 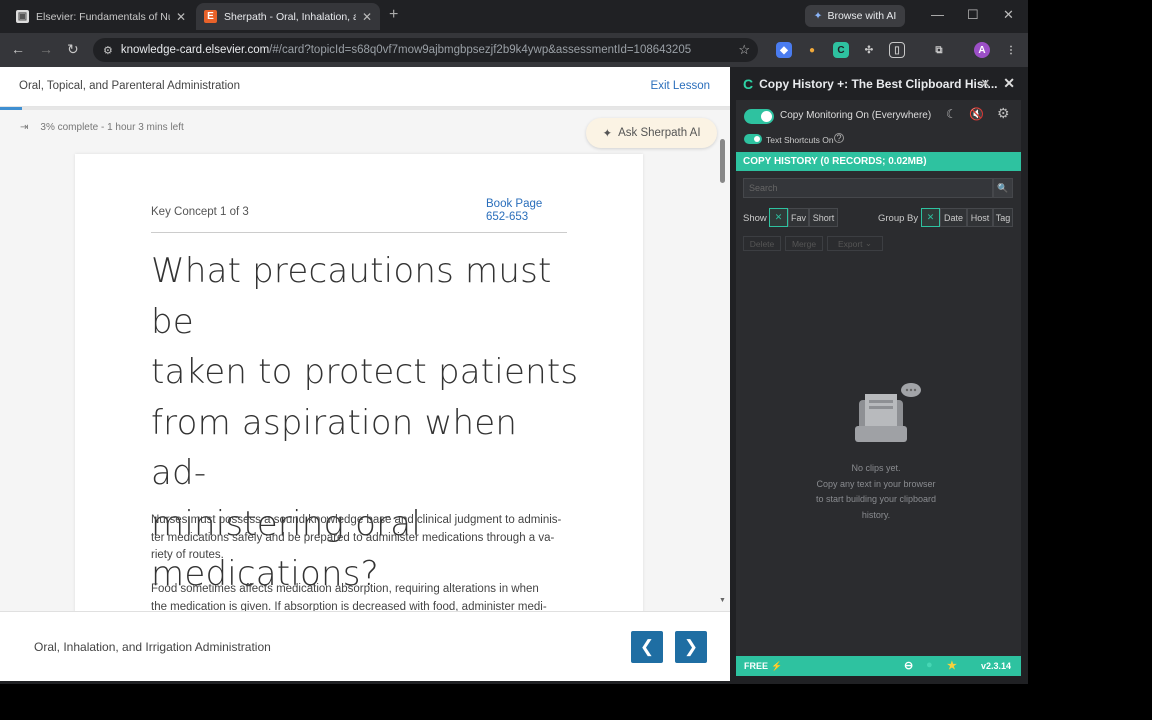 What do you see at coordinates (897, 50) in the screenshot?
I see `side-panel-icon: ▯` at bounding box center [897, 50].